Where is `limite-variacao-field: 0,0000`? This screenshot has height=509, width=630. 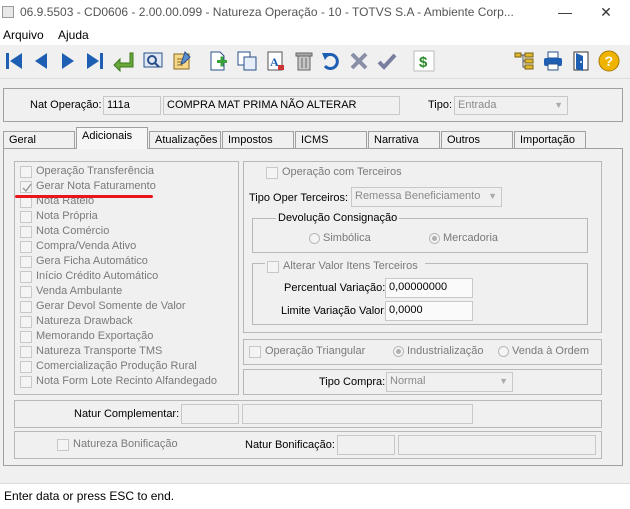
limite-variacao-field: 0,0000 is located at coordinates (429, 311).